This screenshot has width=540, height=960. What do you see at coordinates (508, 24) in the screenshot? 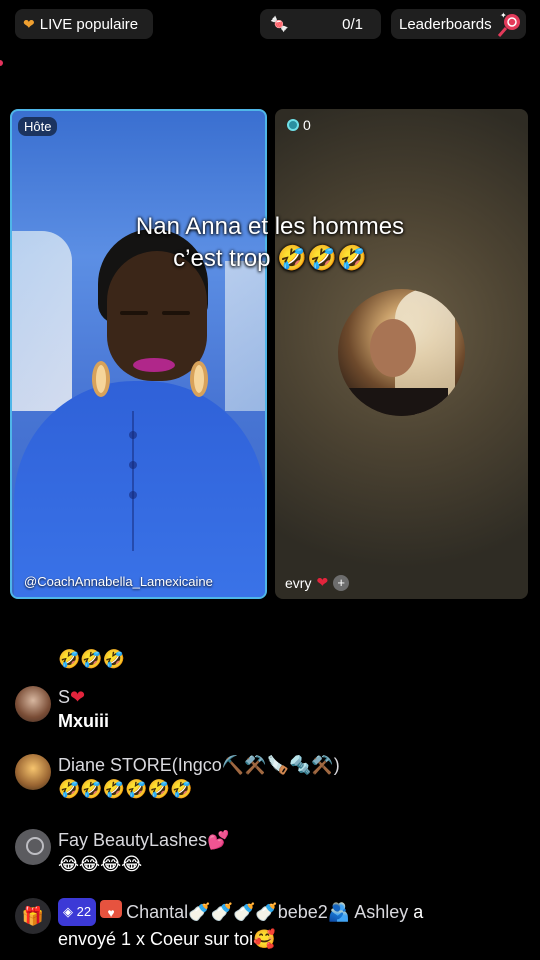
I see `lollipop-icon: ✦` at bounding box center [508, 24].